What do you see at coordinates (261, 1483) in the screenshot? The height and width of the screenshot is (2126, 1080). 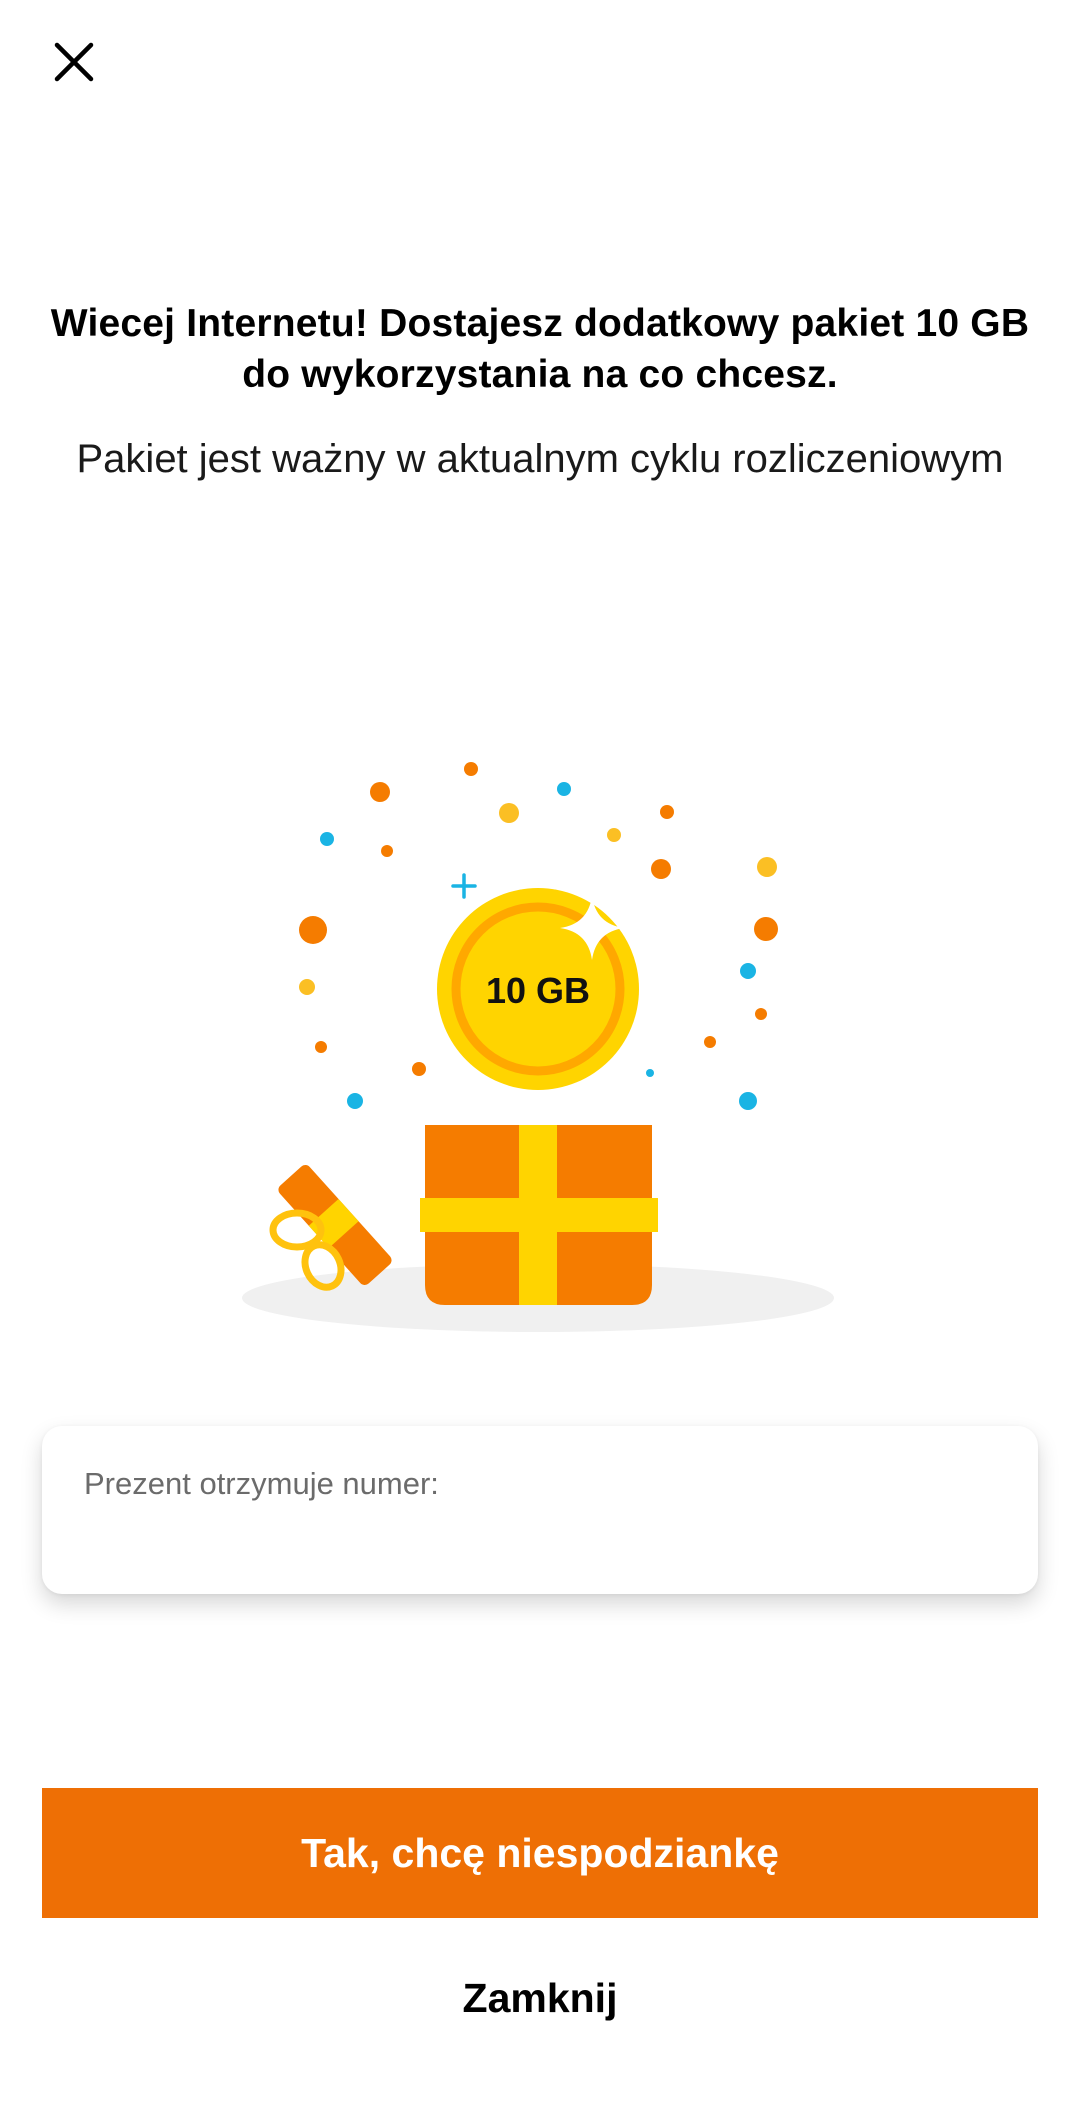 I see `recipient-label: Prezent otrzymuje numer:` at bounding box center [261, 1483].